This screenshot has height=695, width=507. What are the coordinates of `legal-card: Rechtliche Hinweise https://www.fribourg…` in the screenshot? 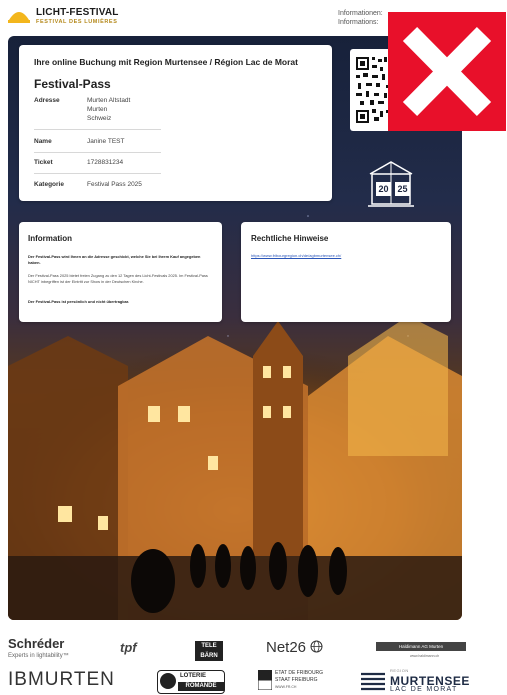 It's located at (346, 272).